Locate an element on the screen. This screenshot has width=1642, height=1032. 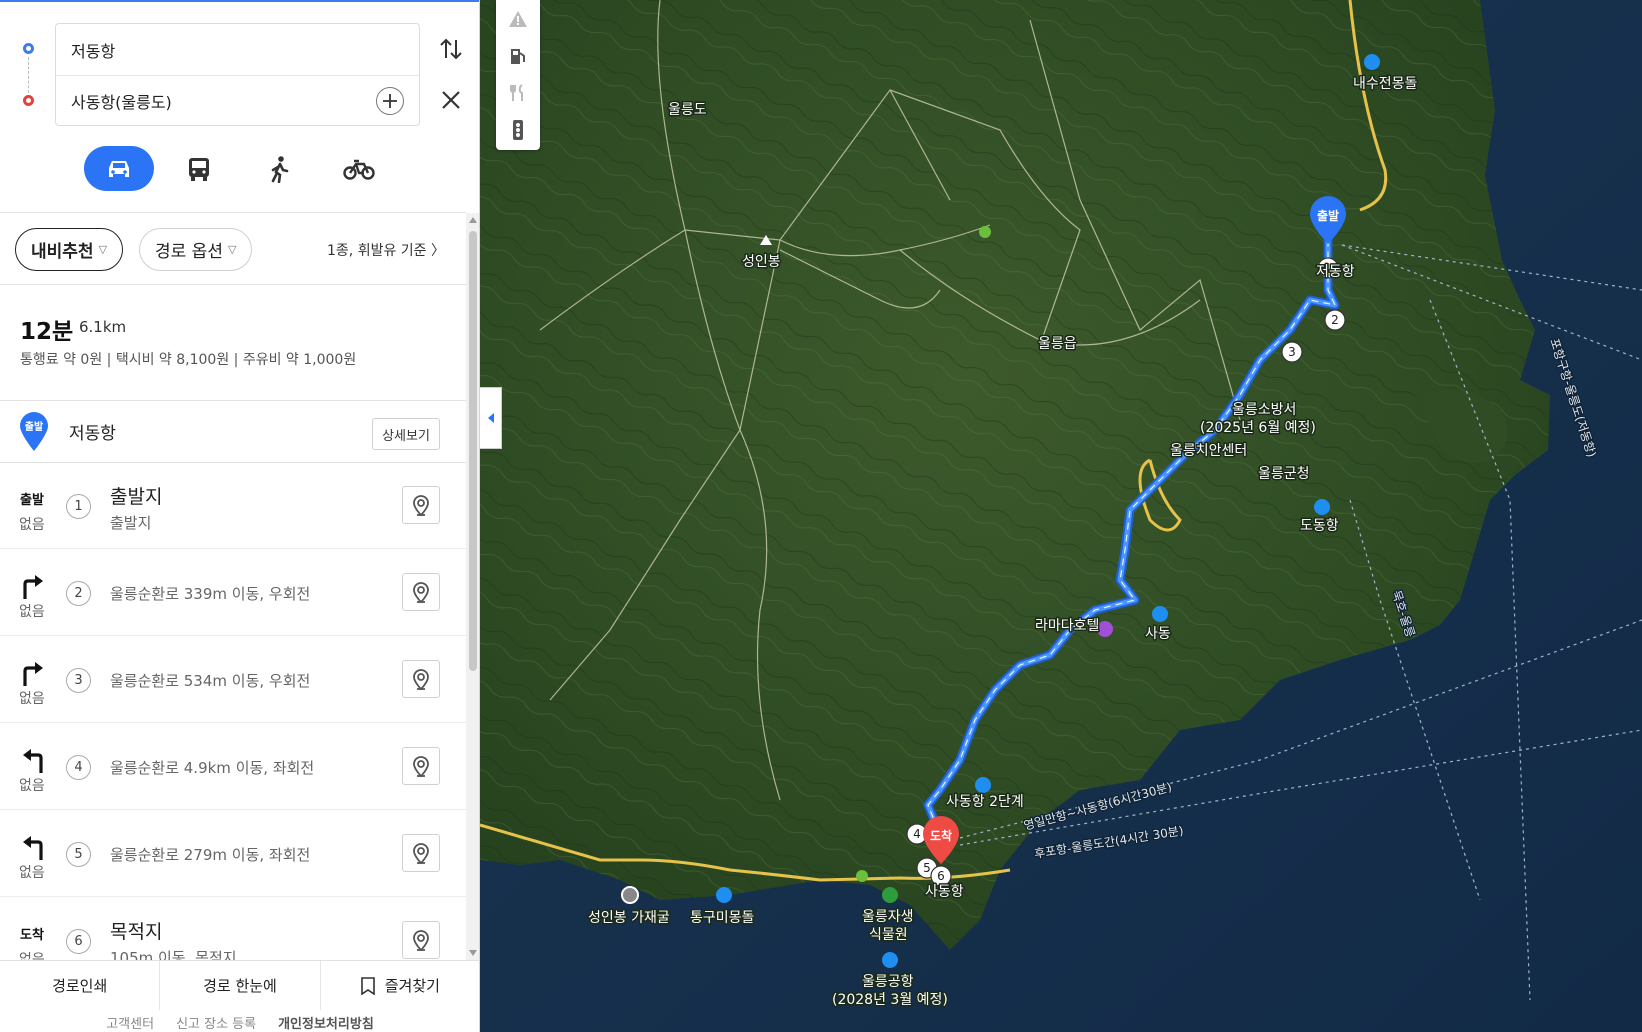
restaurant-icon is located at coordinates (516, 92).